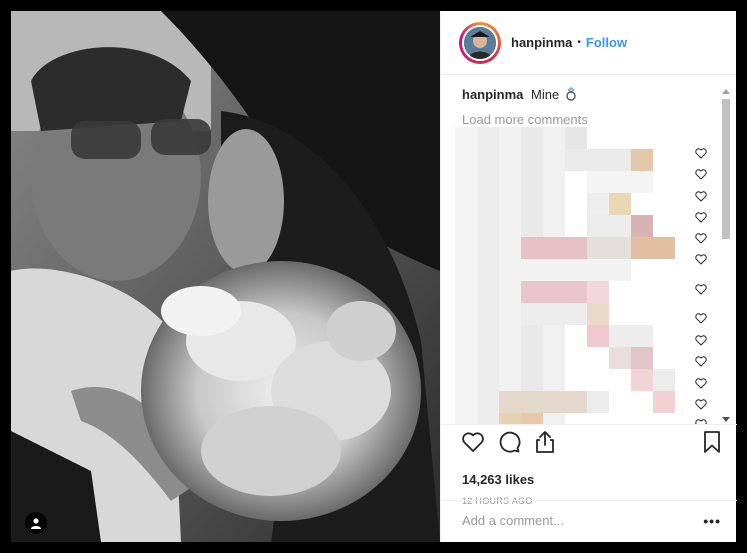 Image resolution: width=747 pixels, height=553 pixels. I want to click on post-header: hanpinma • Follow, so click(588, 43).